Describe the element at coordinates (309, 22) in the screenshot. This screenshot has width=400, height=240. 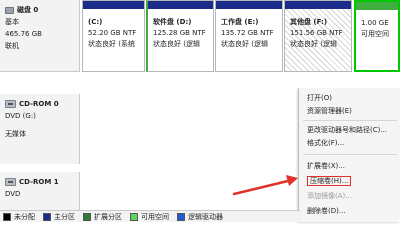
I see `partition-title: 其他盘 (F:)` at that location.